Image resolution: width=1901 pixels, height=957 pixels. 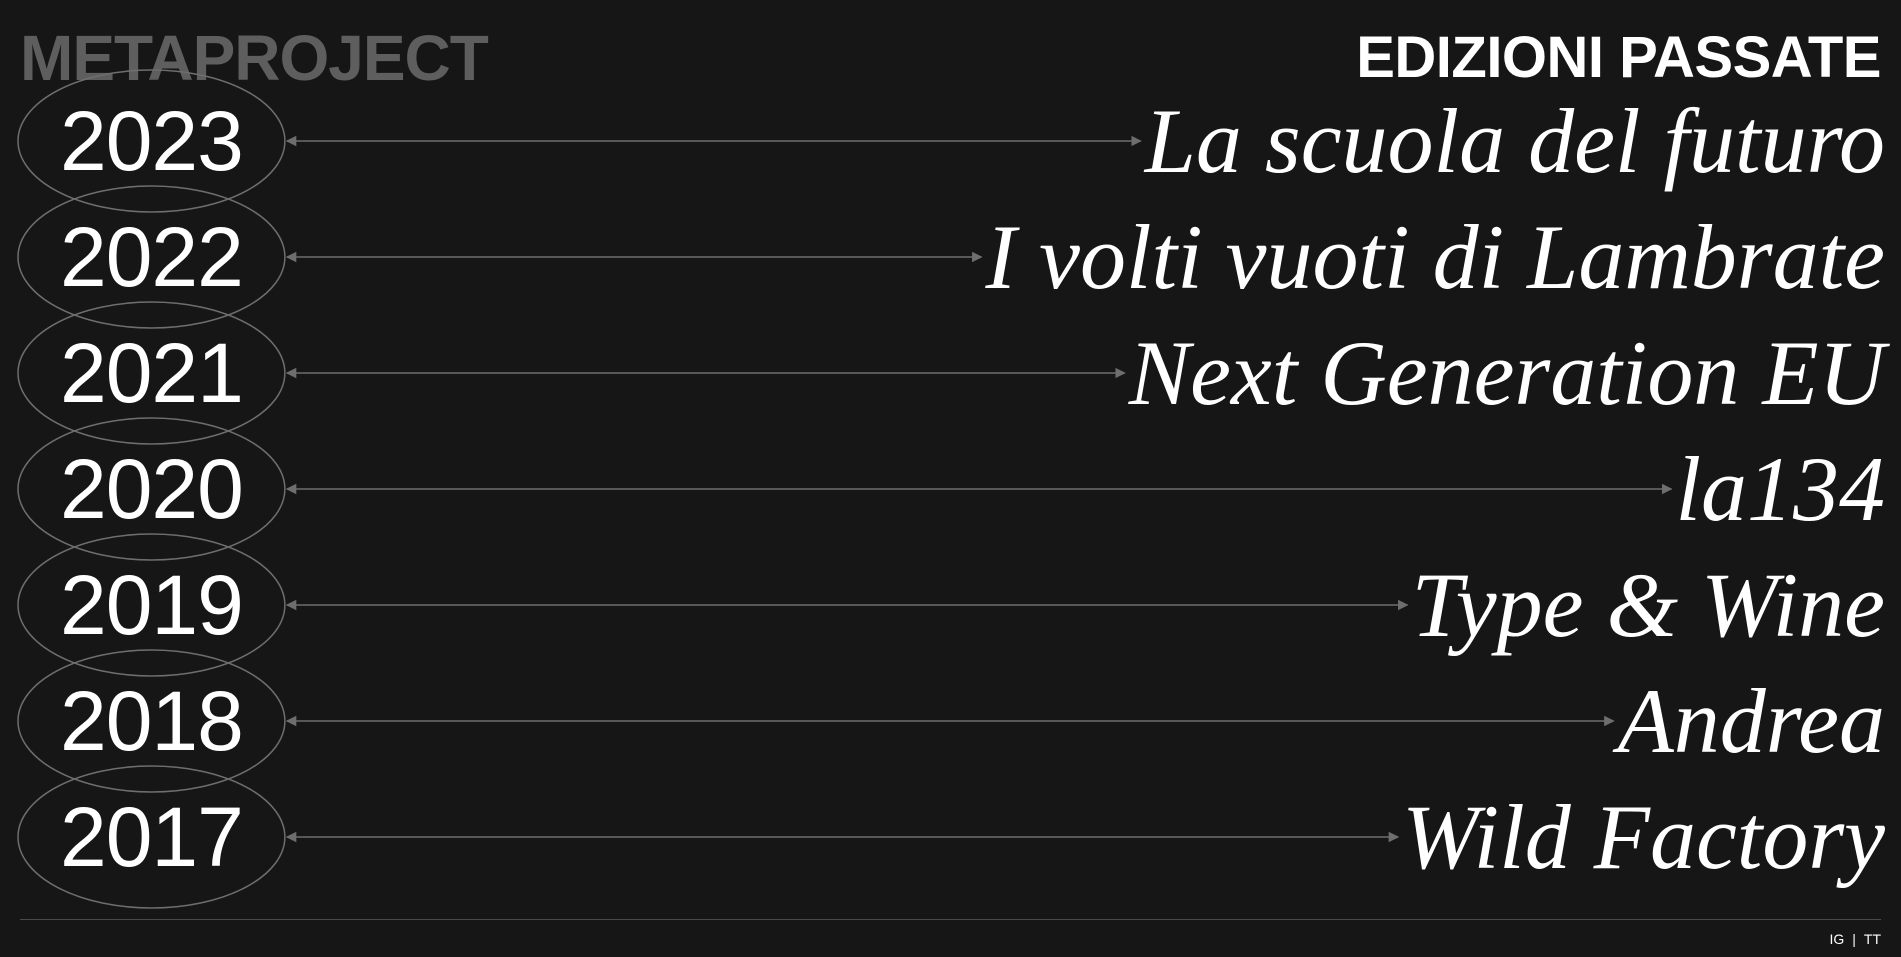 What do you see at coordinates (950, 837) in the screenshot?
I see `edition-row: 2017 Wild Factory` at bounding box center [950, 837].